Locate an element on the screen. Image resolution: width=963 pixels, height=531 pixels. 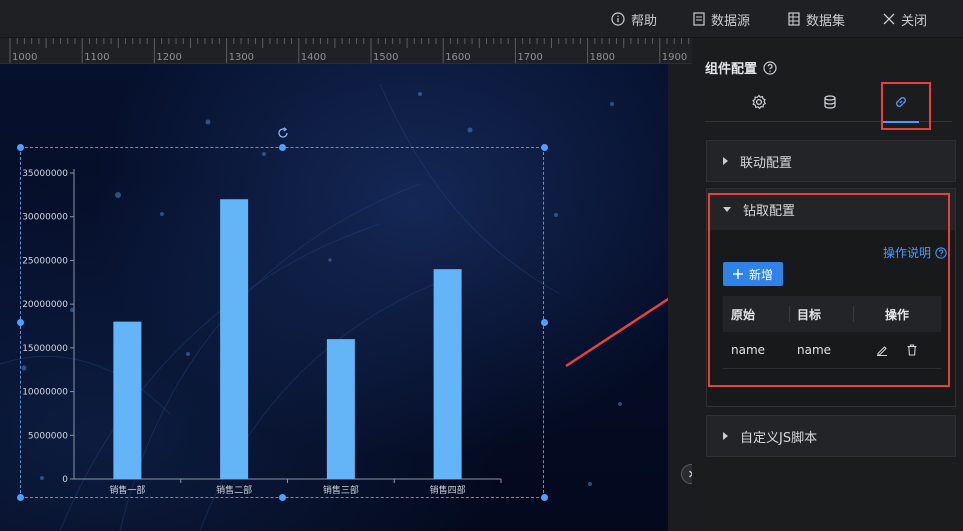
help-button: 帮助 is located at coordinates (634, 19).